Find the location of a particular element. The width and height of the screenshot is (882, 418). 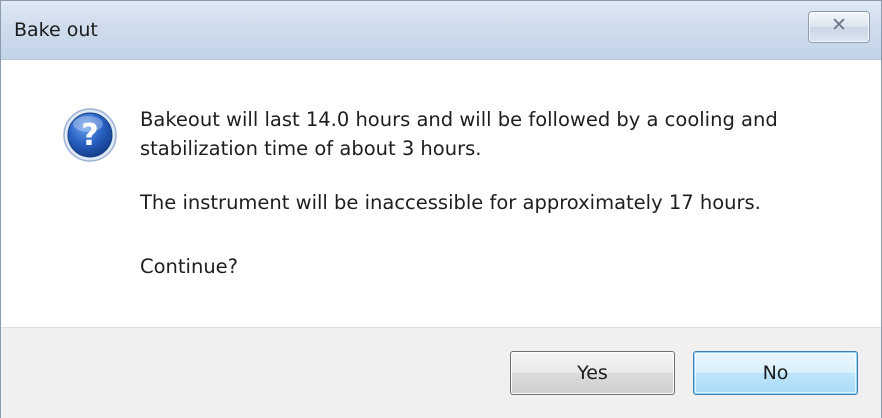

message-line-1-continued: stabilization time of about 3 hours. is located at coordinates (311, 148).